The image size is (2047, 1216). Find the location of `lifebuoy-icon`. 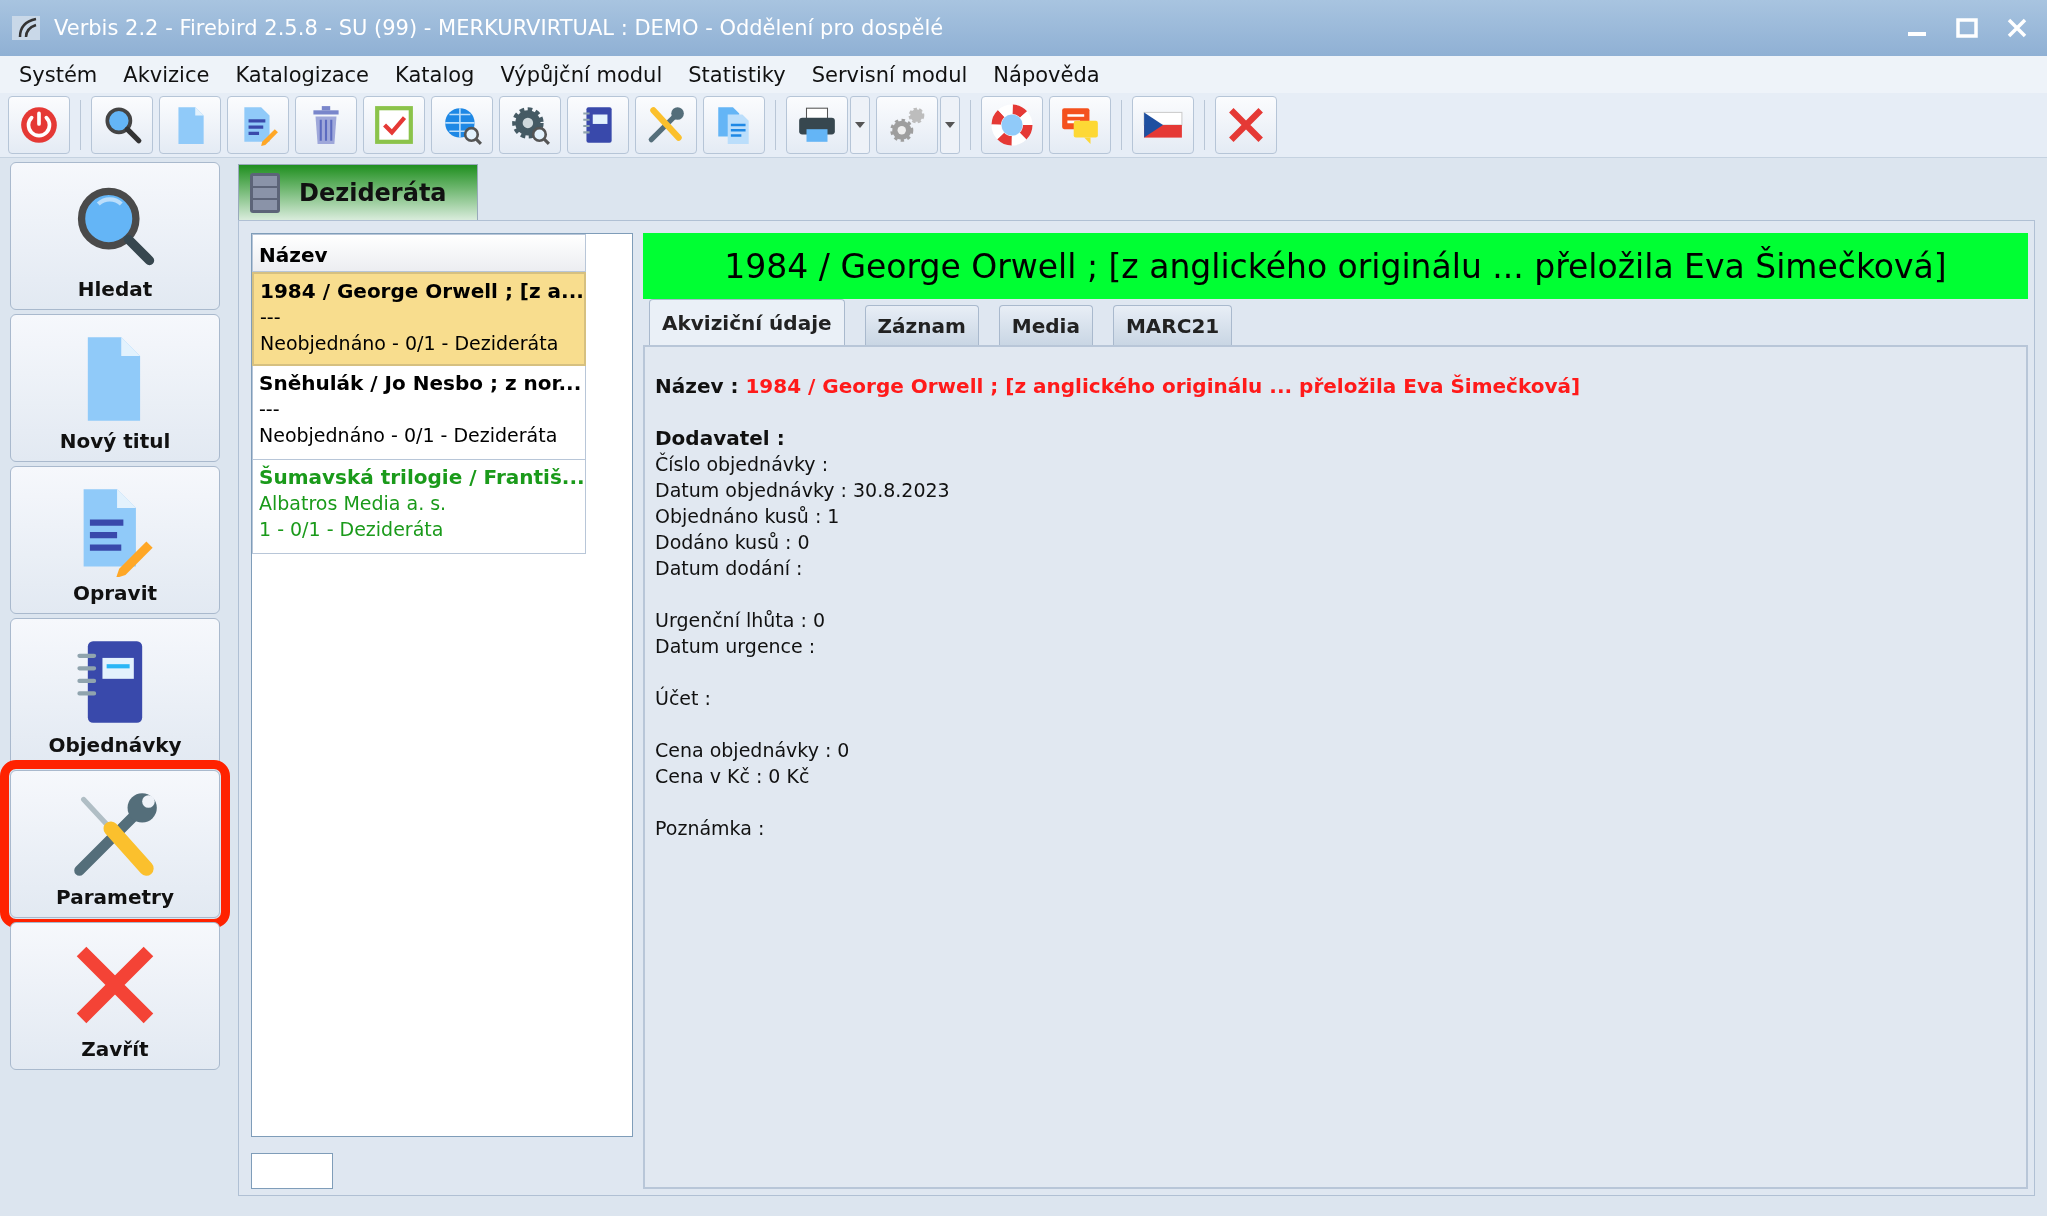

lifebuoy-icon is located at coordinates (1012, 125).